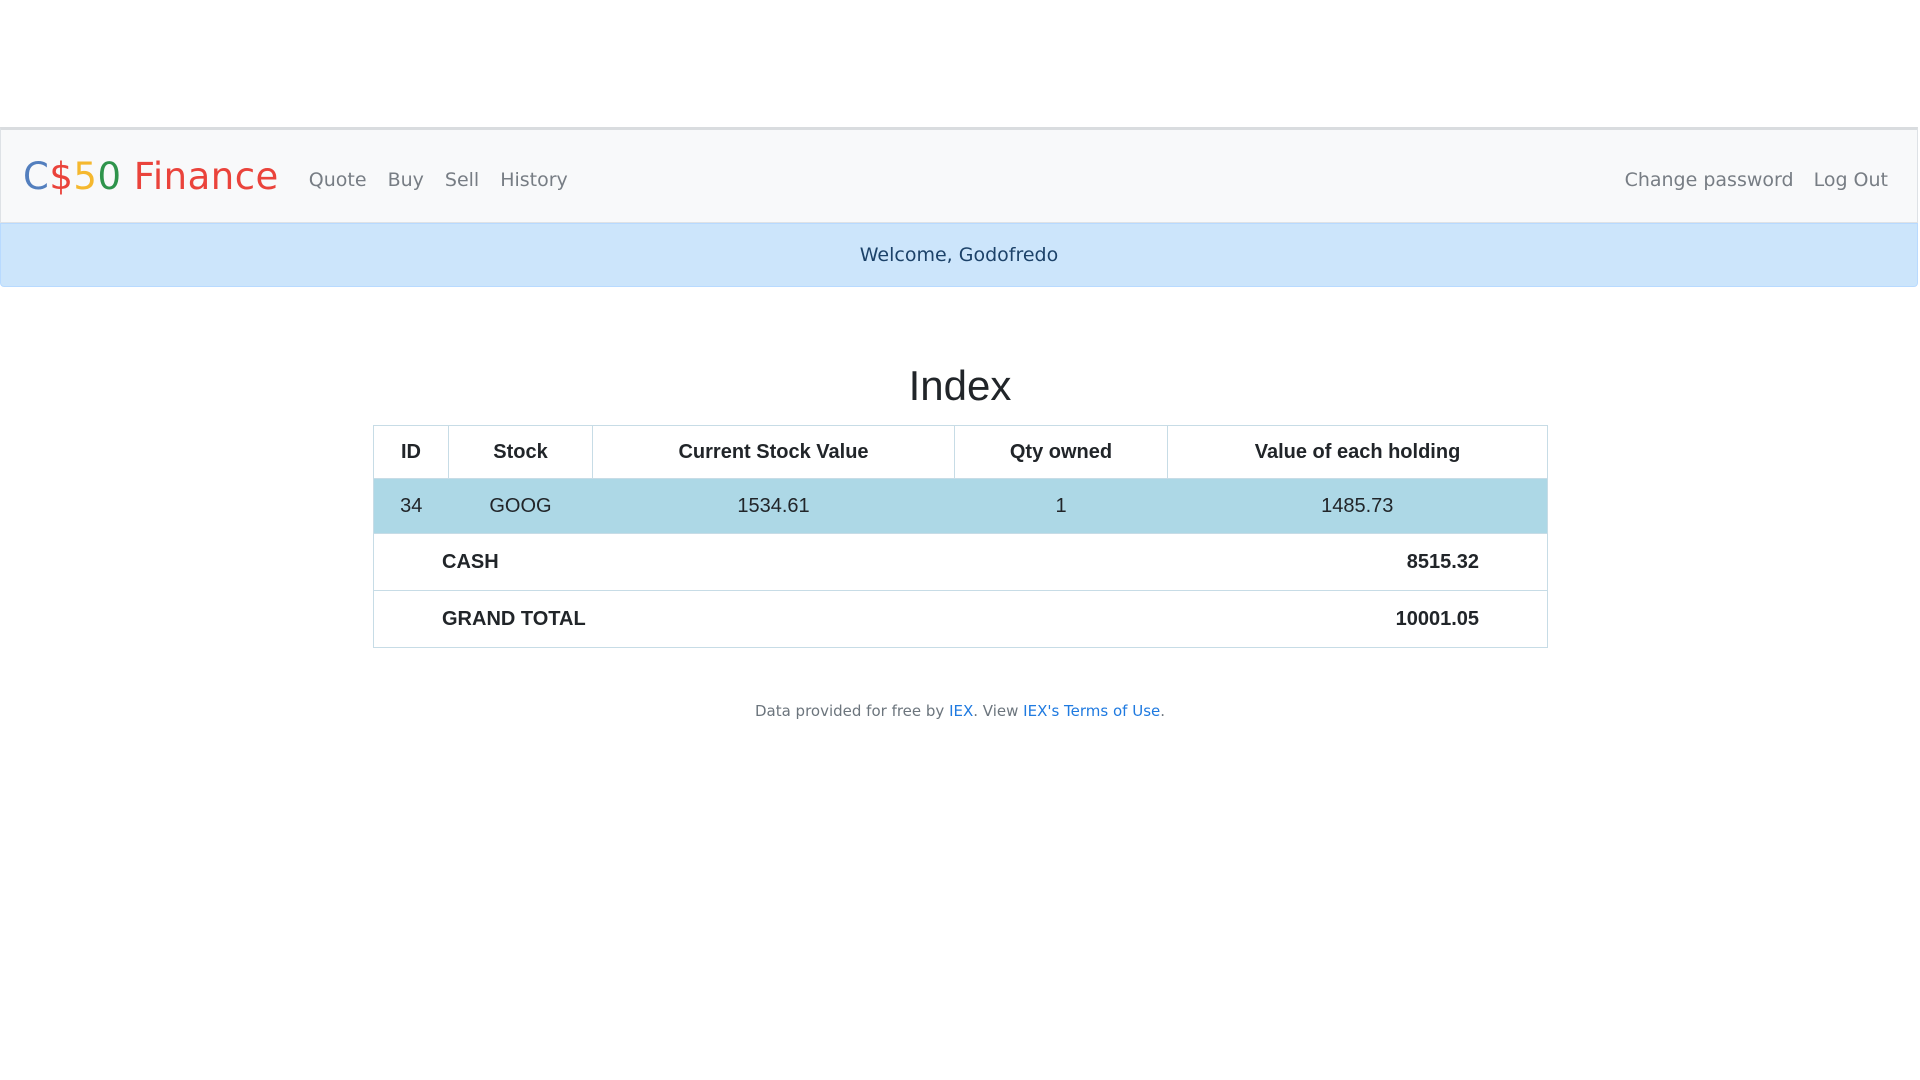 The width and height of the screenshot is (1920, 1080). I want to click on grand-total-row: GRAND TOTAL 10001.05, so click(960, 619).